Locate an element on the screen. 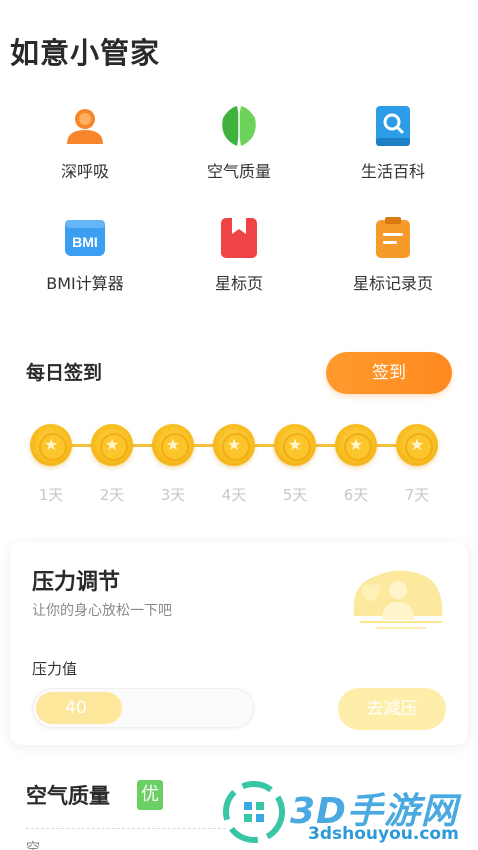 The image size is (478, 850). tool-life-wiki: 生活百科 is located at coordinates (393, 143).